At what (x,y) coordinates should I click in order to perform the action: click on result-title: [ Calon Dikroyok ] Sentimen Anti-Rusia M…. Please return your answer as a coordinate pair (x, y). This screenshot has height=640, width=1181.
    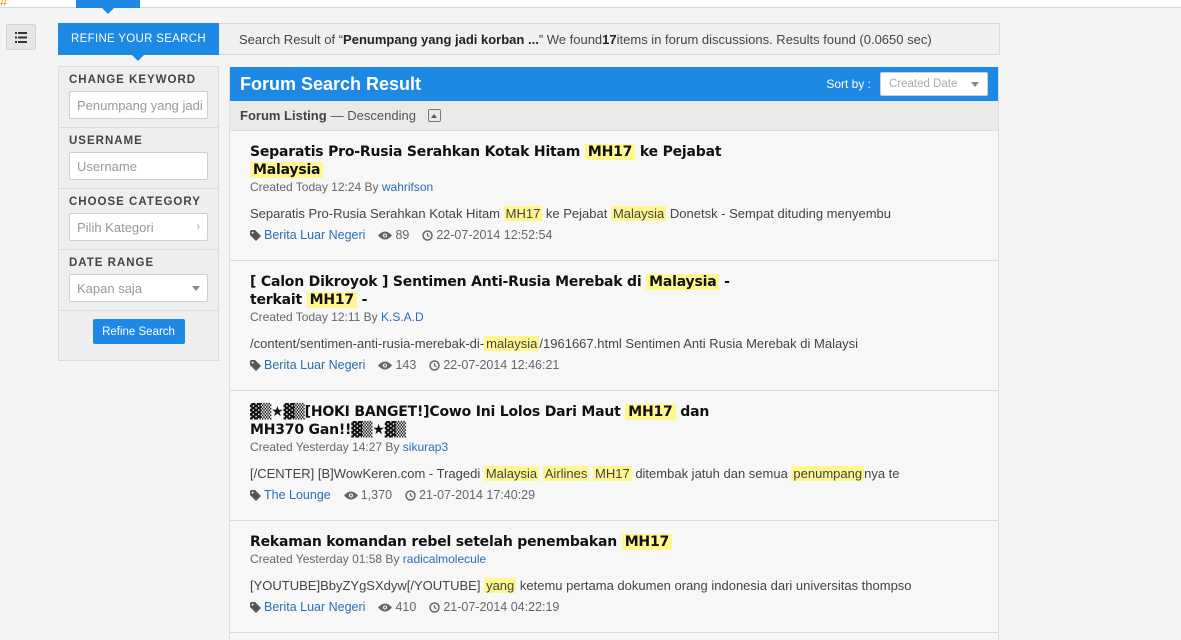
    Looking at the image, I should click on (614, 291).